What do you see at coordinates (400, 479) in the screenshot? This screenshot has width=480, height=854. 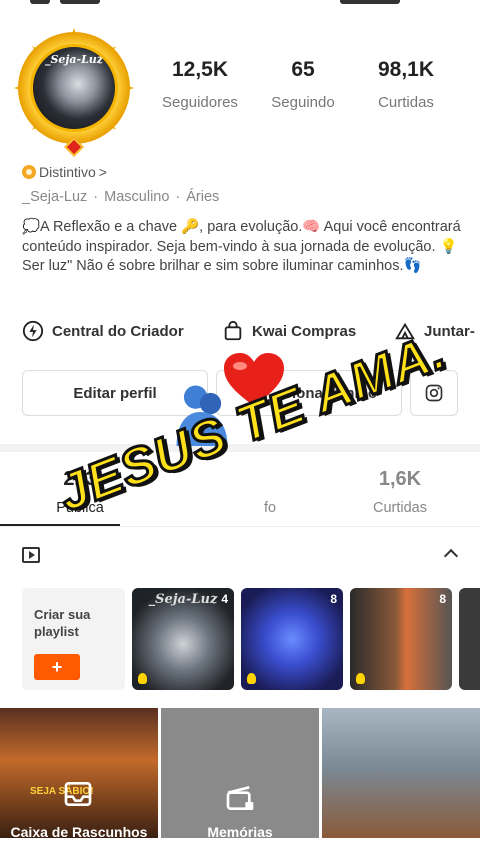 I see `tab-count: 1,6K` at bounding box center [400, 479].